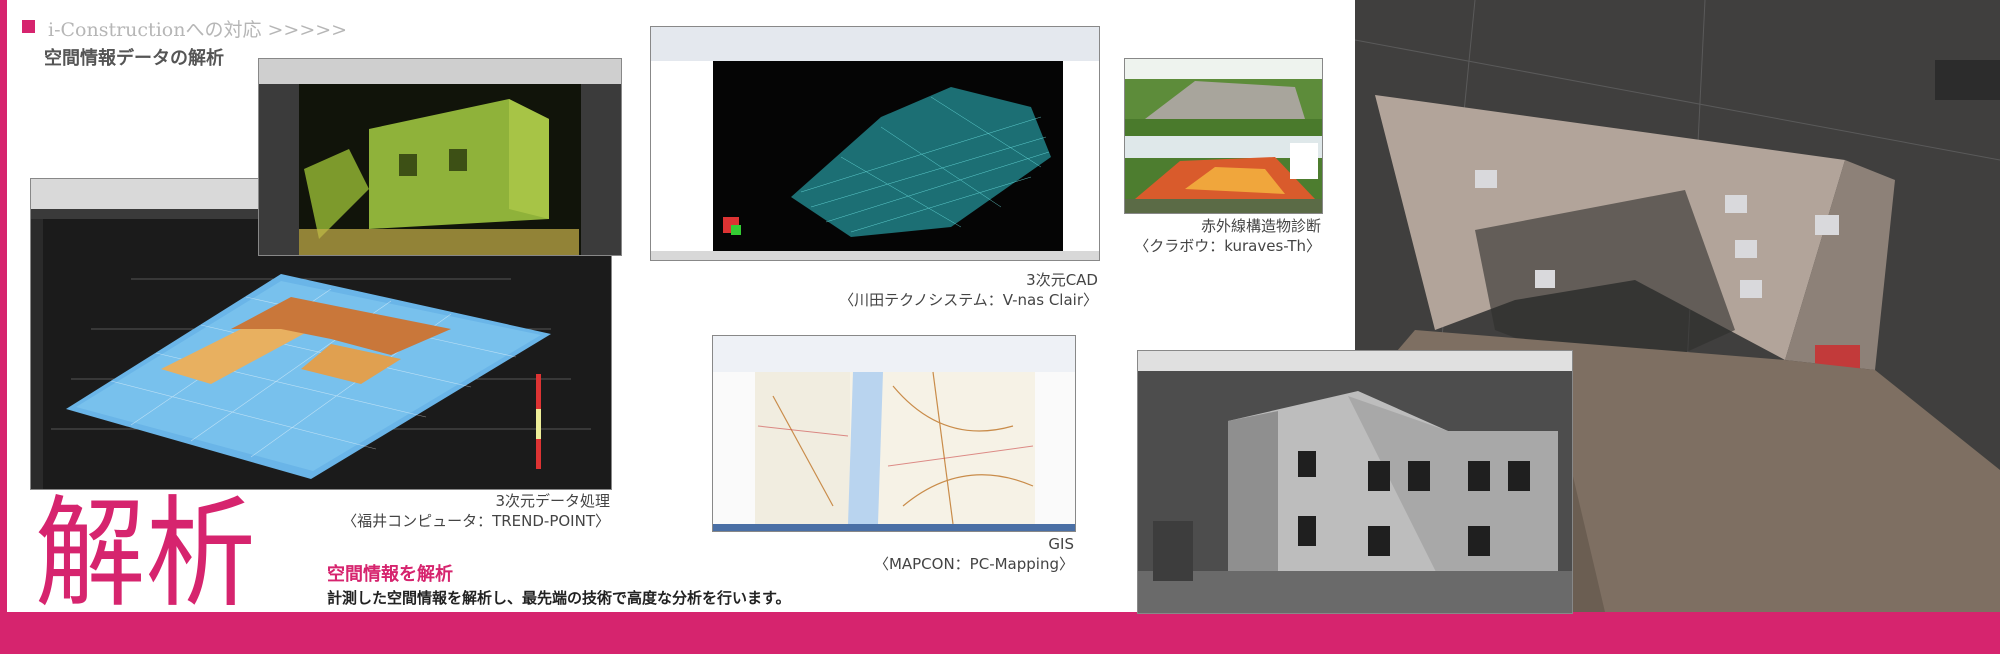 The width and height of the screenshot is (2000, 654). I want to click on grayscale-building-image, so click(1355, 482).